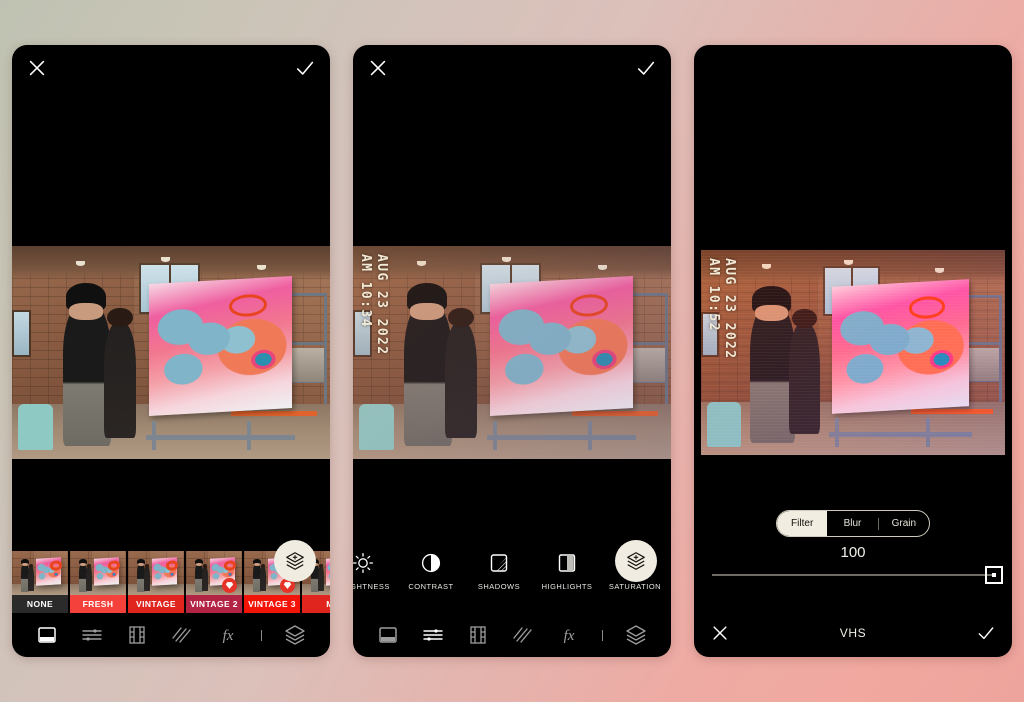 This screenshot has width=1024, height=702. I want to click on adjustment-highlights: HIGHLIGHTS, so click(567, 571).